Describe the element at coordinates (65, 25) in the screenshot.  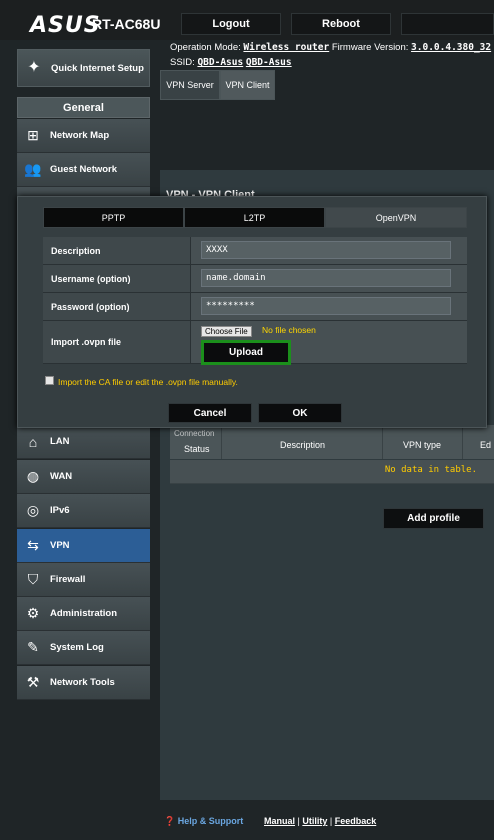
I see `asus-logo: ASUS` at that location.